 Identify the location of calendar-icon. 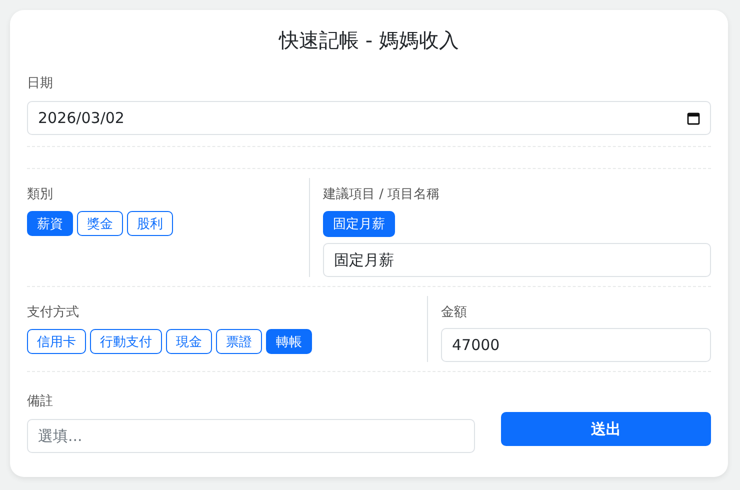
(693, 118).